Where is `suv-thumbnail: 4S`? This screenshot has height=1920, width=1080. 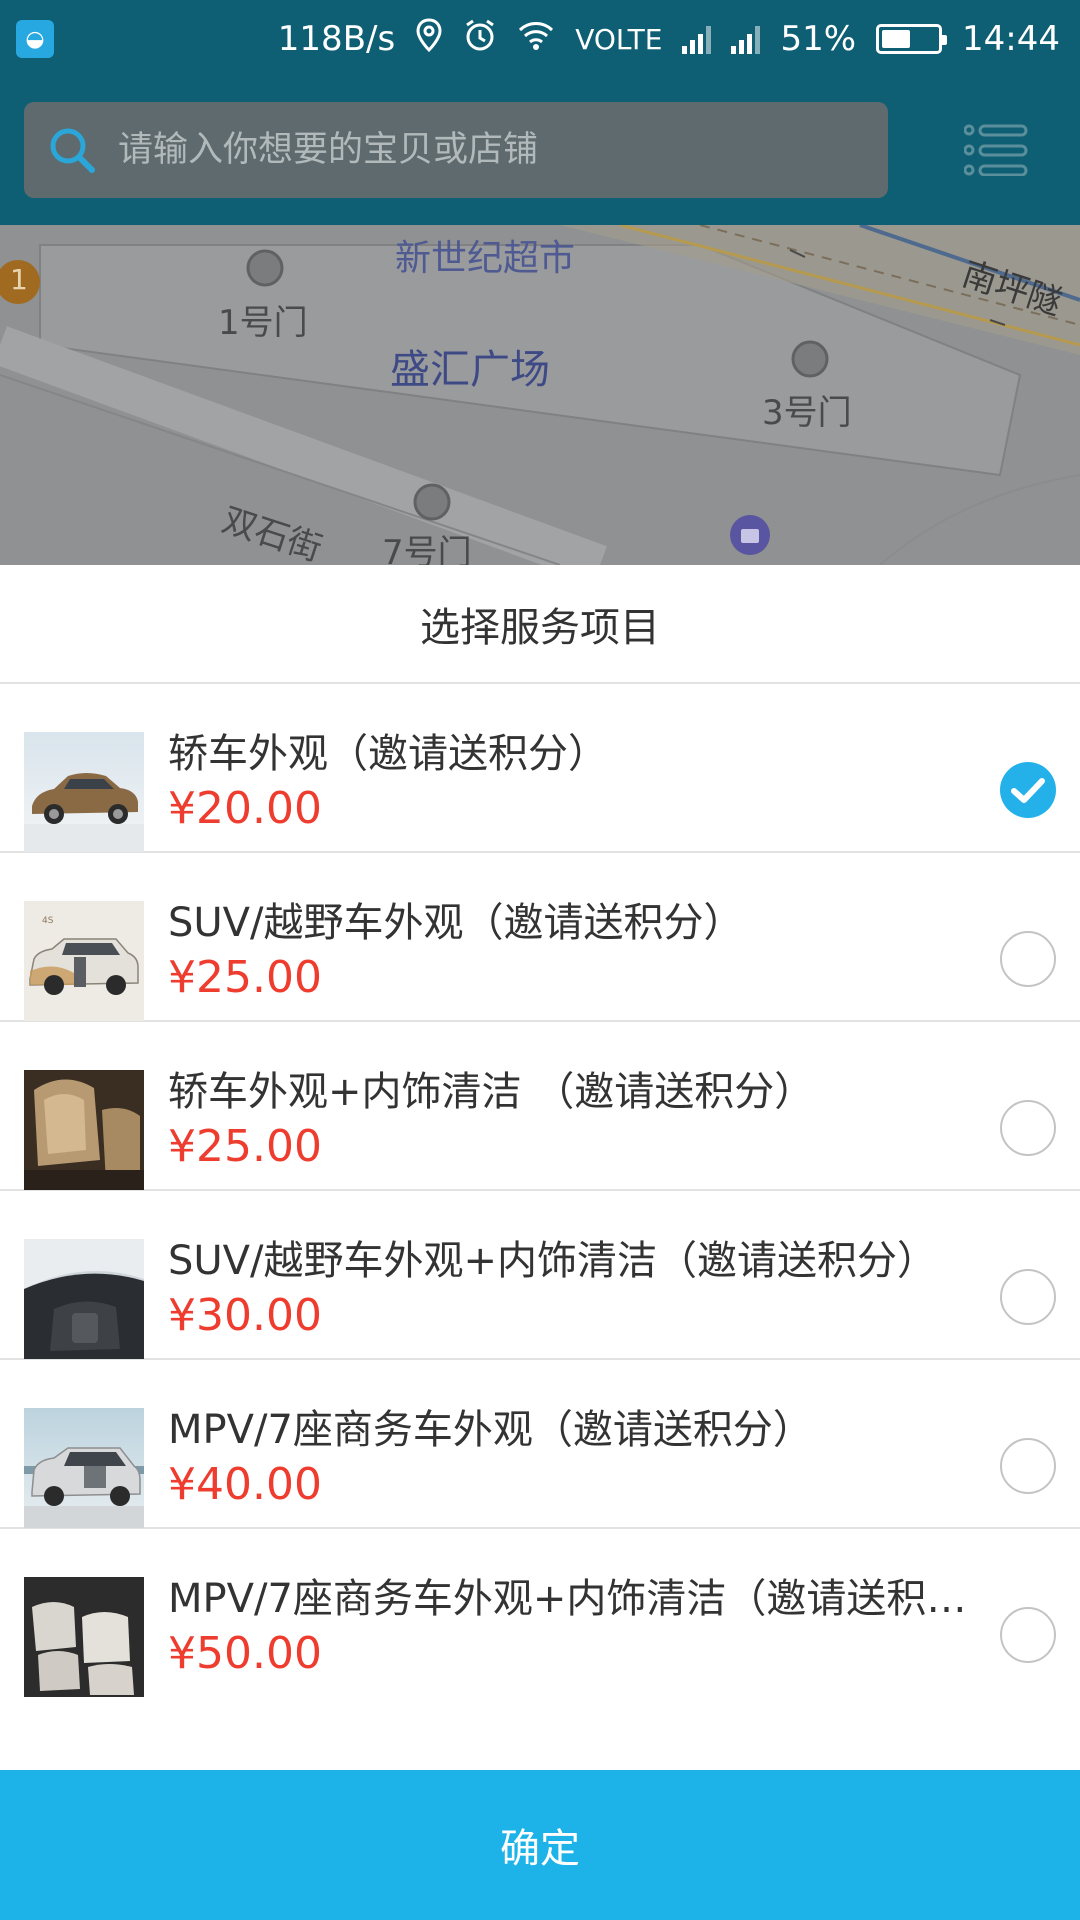
suv-thumbnail: 4S is located at coordinates (84, 961).